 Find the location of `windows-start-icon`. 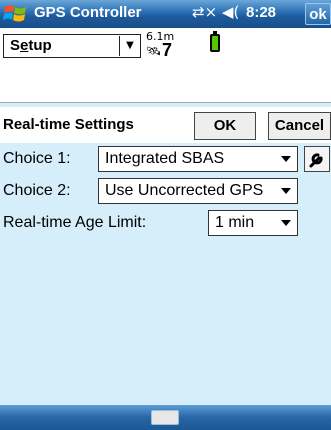

windows-start-icon is located at coordinates (15, 14).